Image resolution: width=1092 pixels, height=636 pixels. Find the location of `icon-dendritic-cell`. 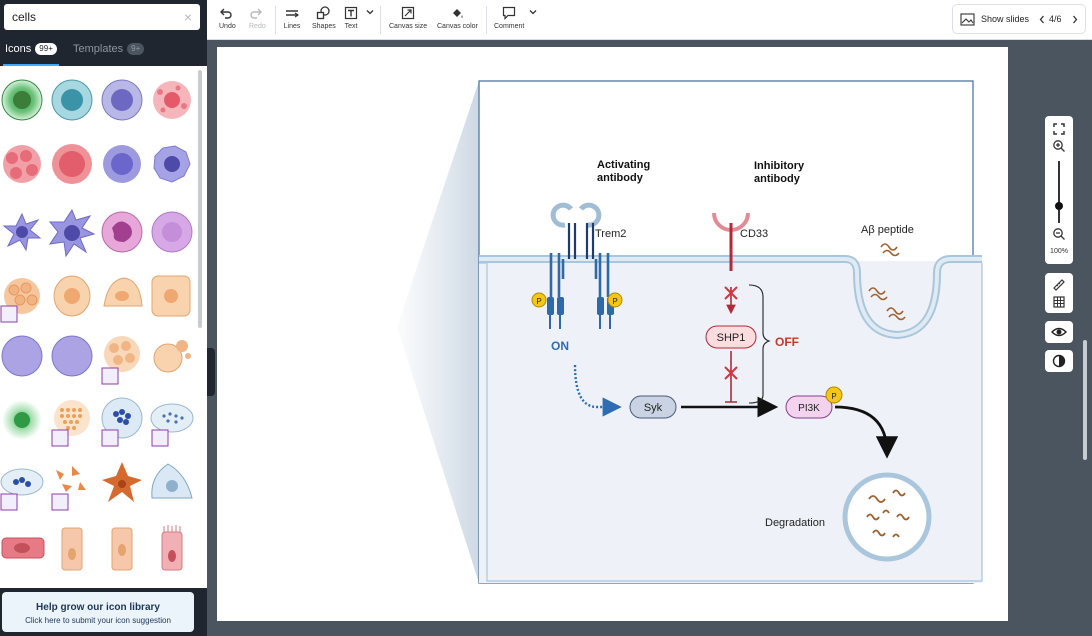

icon-dendritic-cell is located at coordinates (72, 233).